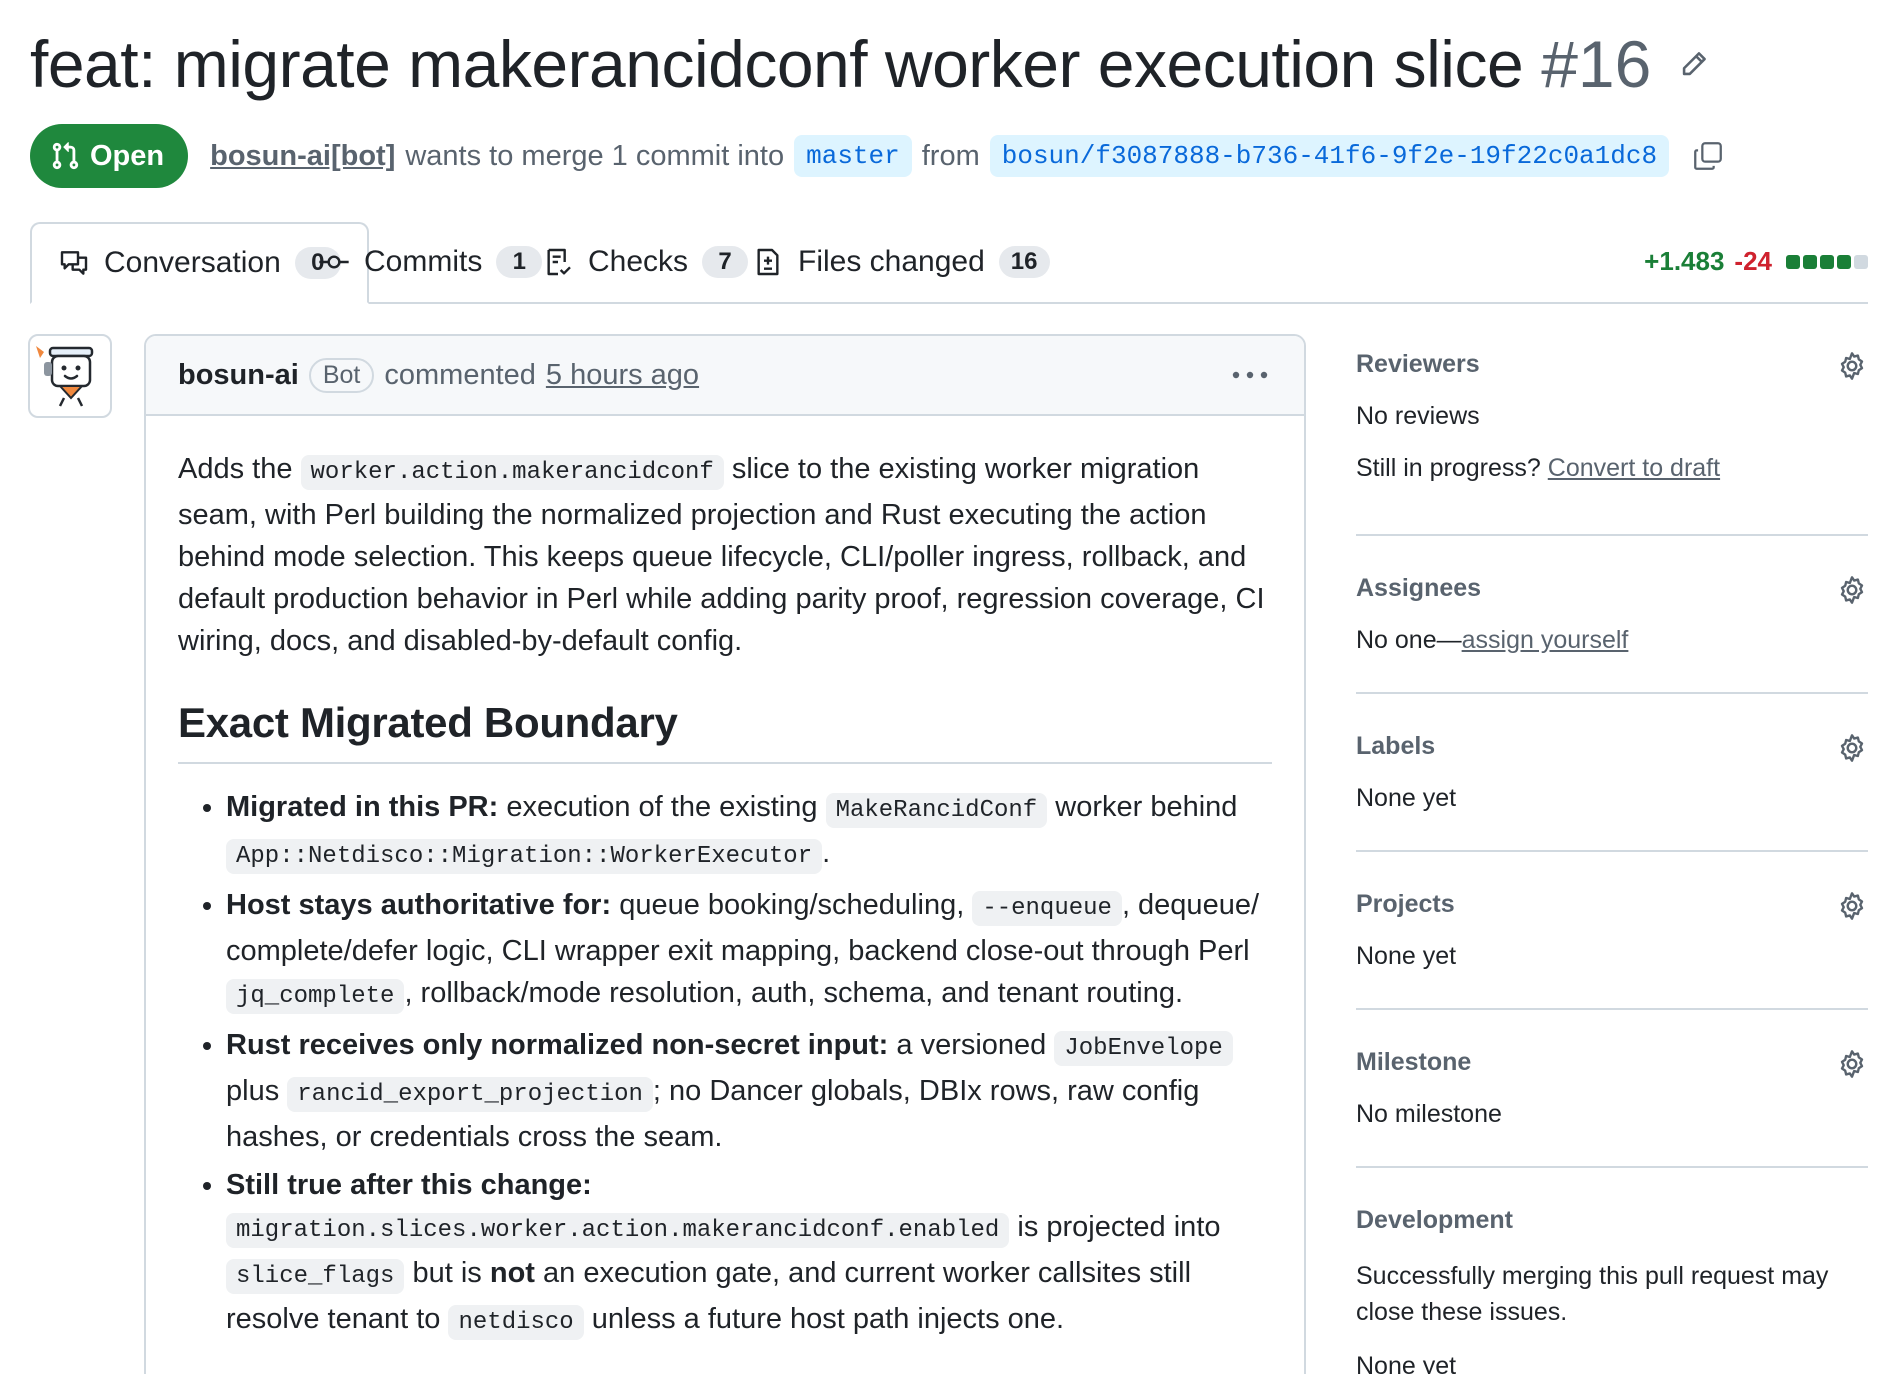 Image resolution: width=1900 pixels, height=1374 pixels. I want to click on bold-text: not, so click(512, 1273).